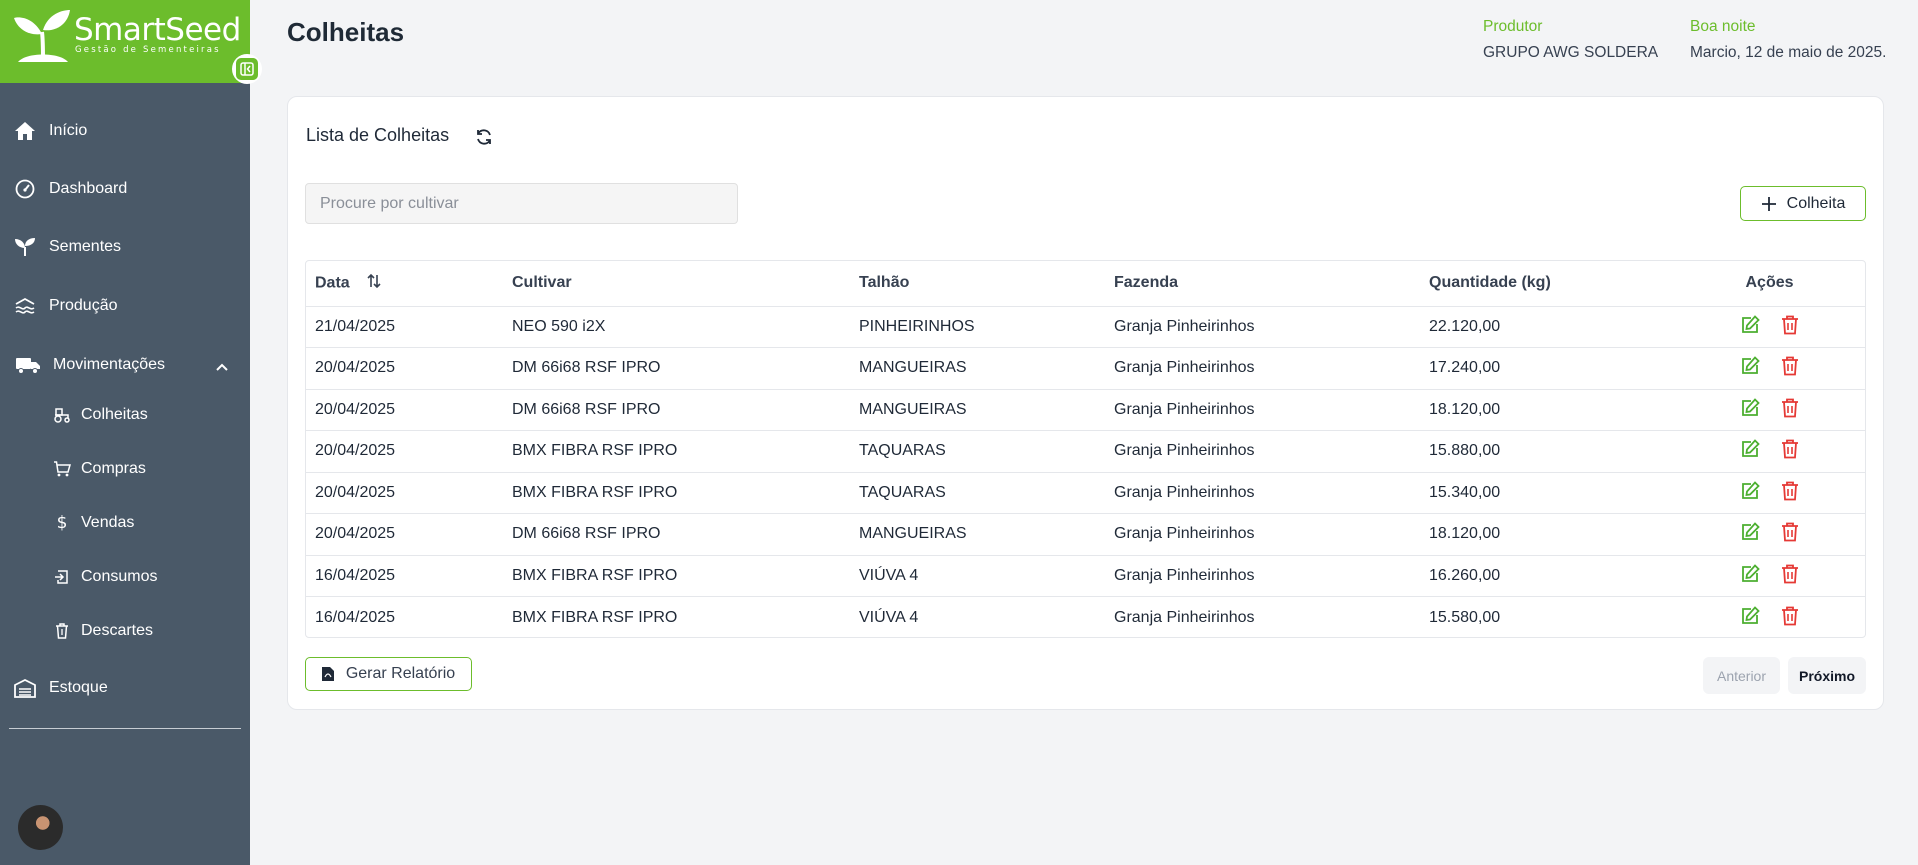 The width and height of the screenshot is (1918, 865). Describe the element at coordinates (125, 306) in the screenshot. I see `sidebar-item-producao: Produção` at that location.